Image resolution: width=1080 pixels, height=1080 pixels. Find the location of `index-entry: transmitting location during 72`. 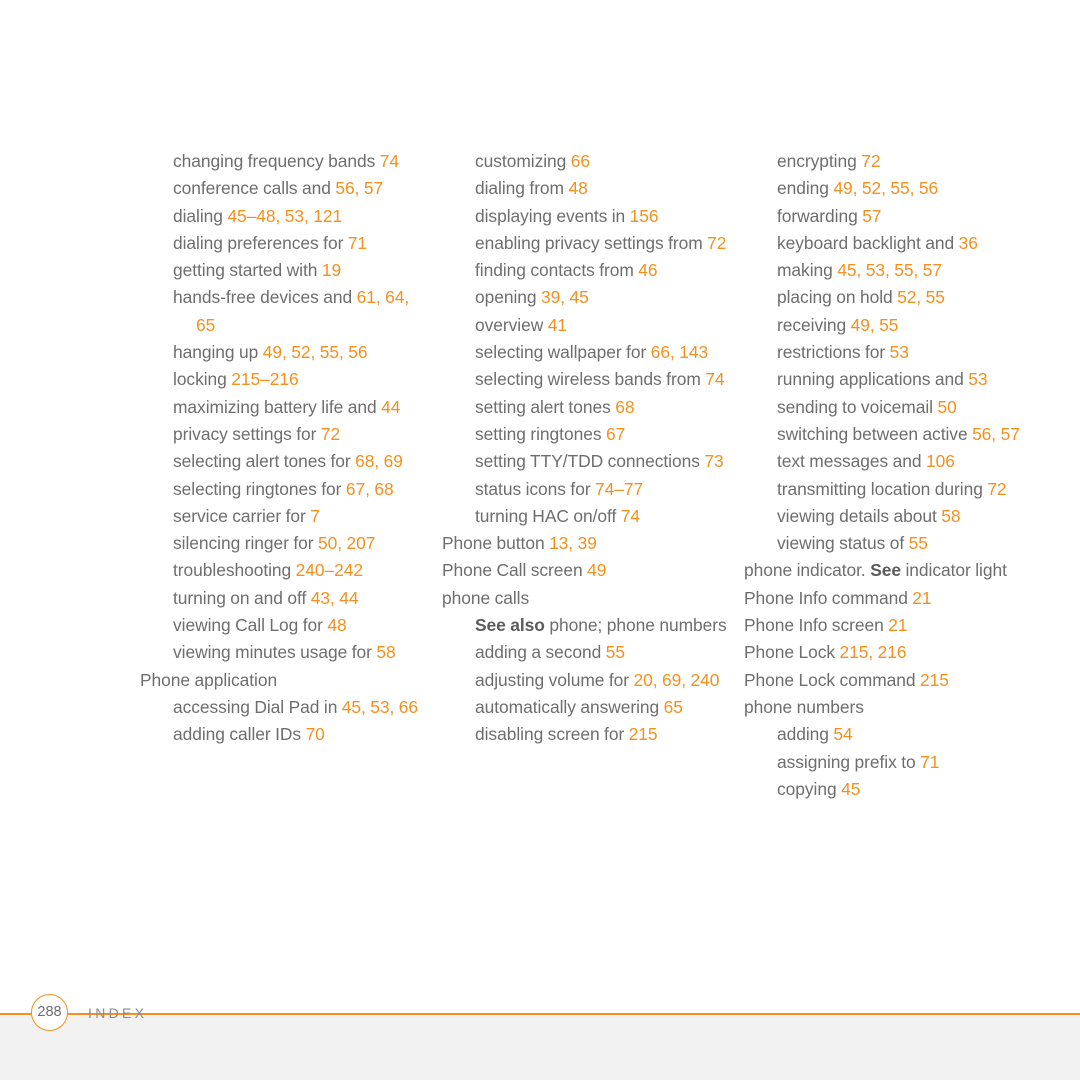

index-entry: transmitting location during 72 is located at coordinates (905, 489).